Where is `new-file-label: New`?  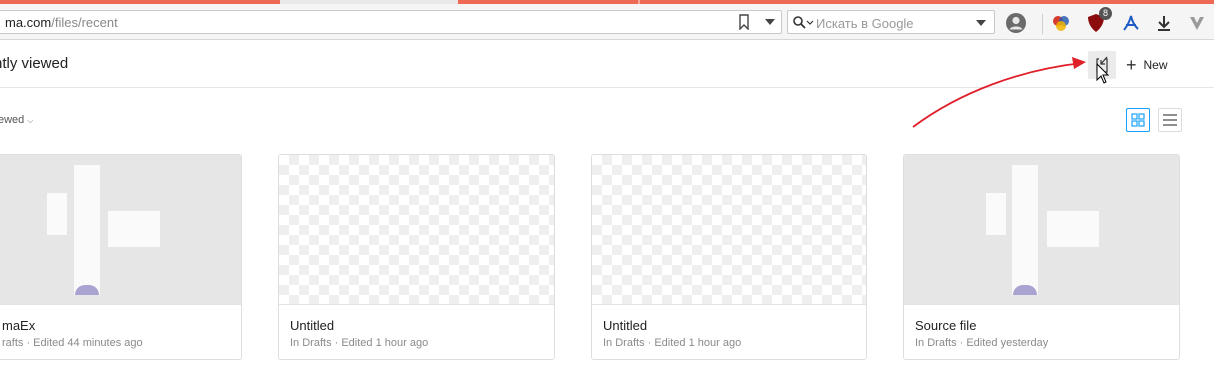 new-file-label: New is located at coordinates (1155, 65).